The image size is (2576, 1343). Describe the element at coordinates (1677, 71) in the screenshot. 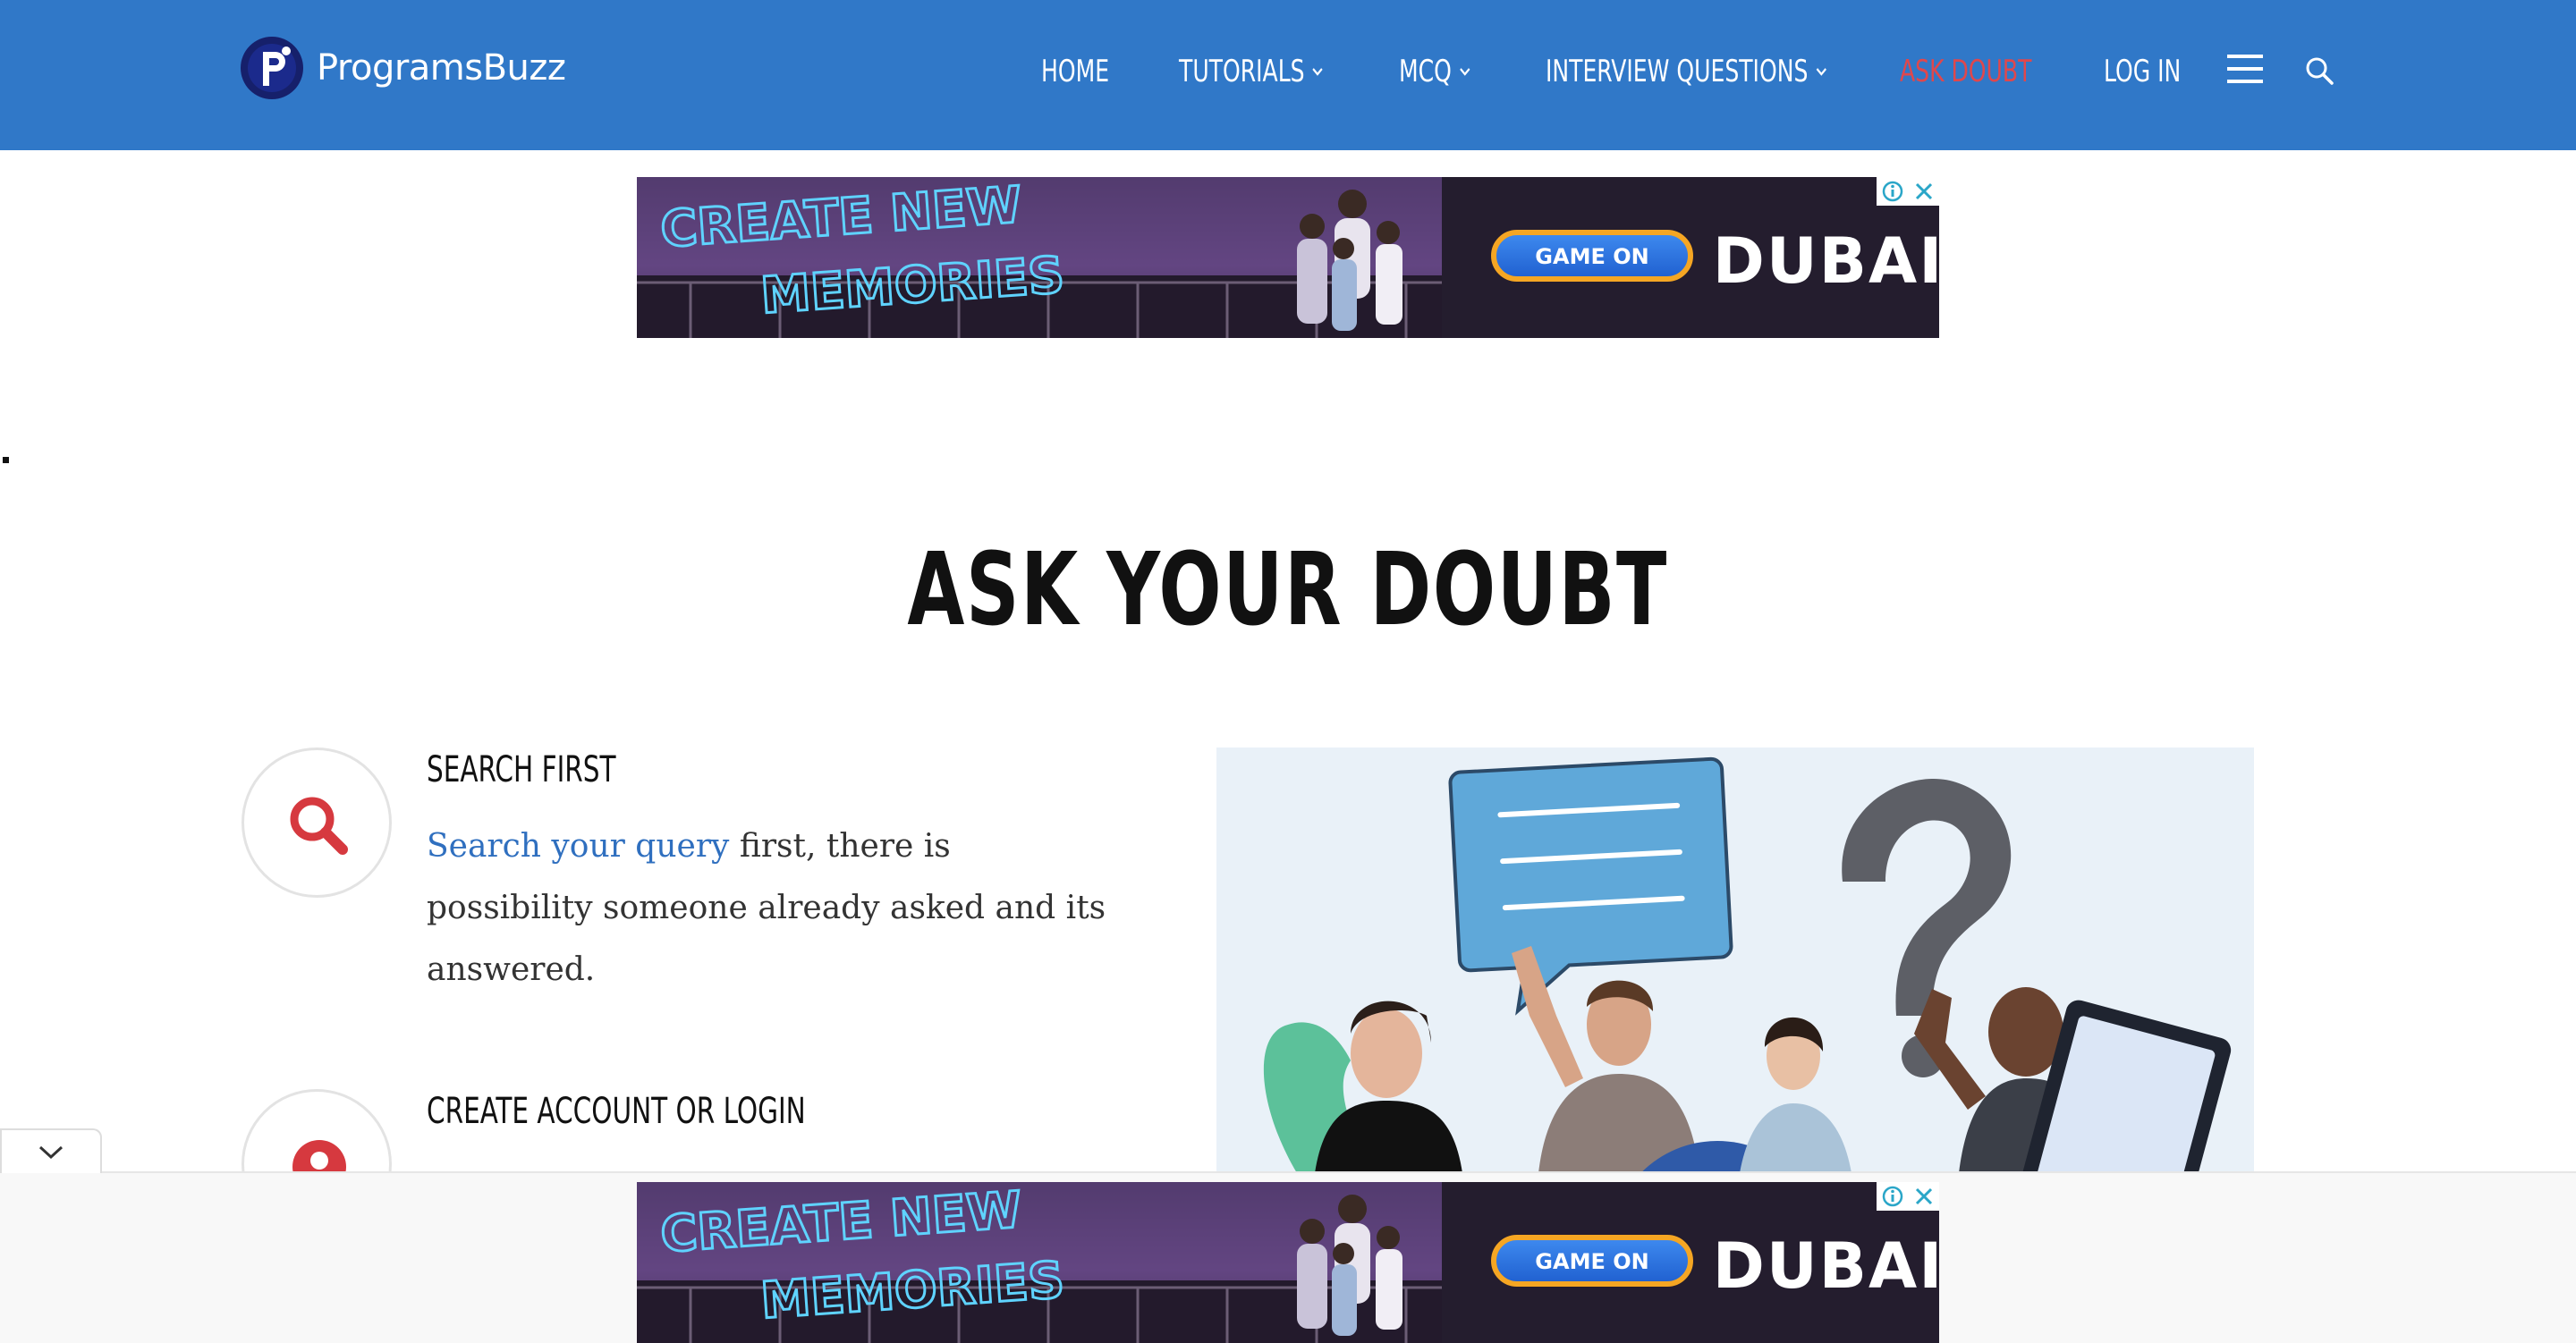

I see `nav-interview-questions-label: INTERVIEW QUESTIONS` at that location.